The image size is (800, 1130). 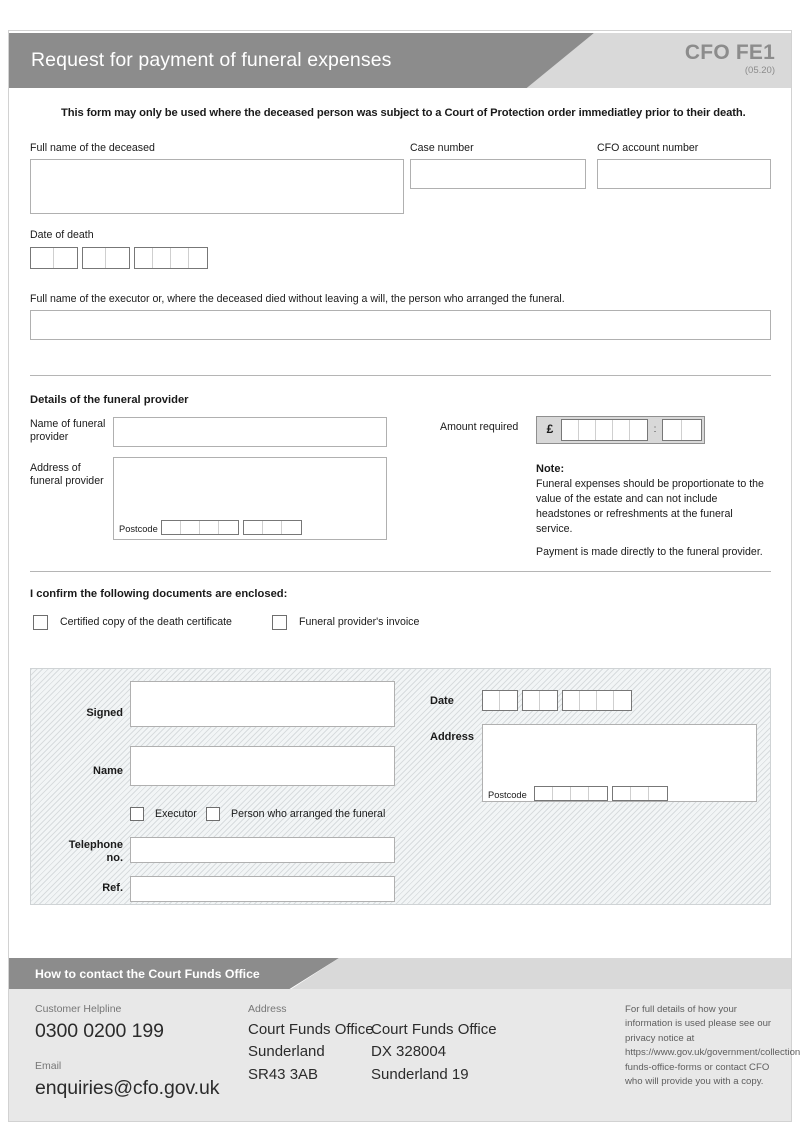 What do you see at coordinates (498, 173) in the screenshot?
I see `case-number-input` at bounding box center [498, 173].